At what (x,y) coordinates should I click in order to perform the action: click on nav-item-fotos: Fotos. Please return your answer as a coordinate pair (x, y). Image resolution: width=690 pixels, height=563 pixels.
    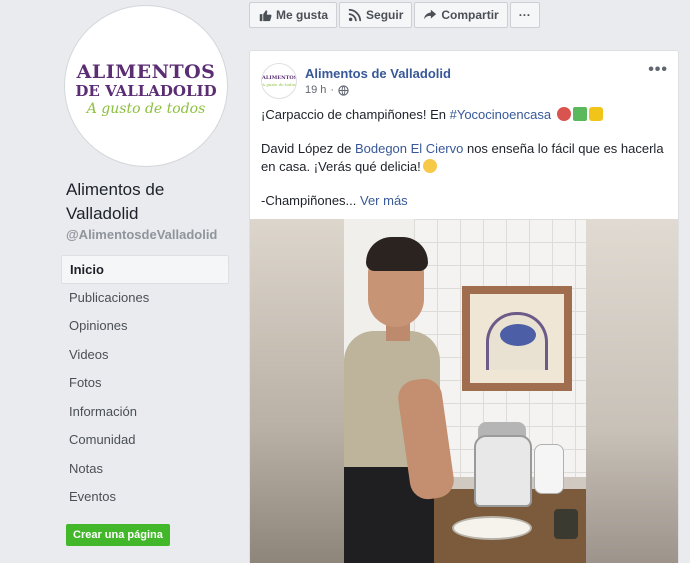
    Looking at the image, I should click on (145, 383).